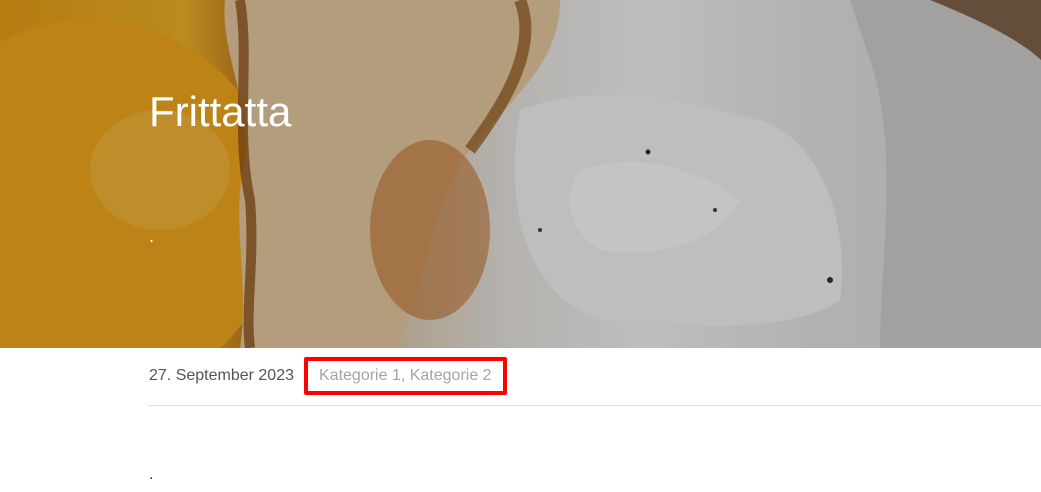 The image size is (1041, 492). What do you see at coordinates (595, 405) in the screenshot?
I see `meta-divider` at bounding box center [595, 405].